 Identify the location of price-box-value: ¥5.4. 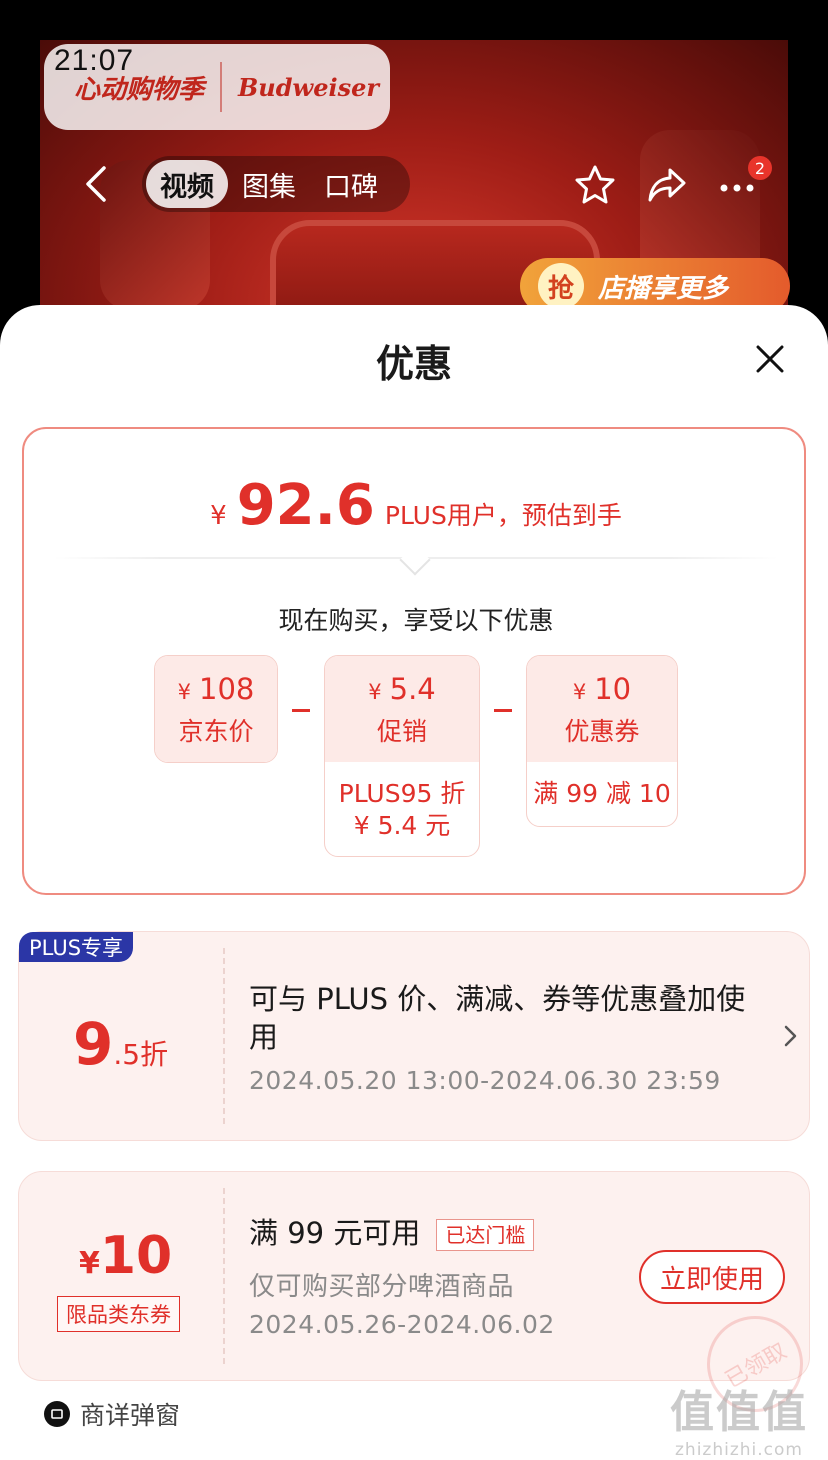
(402, 689).